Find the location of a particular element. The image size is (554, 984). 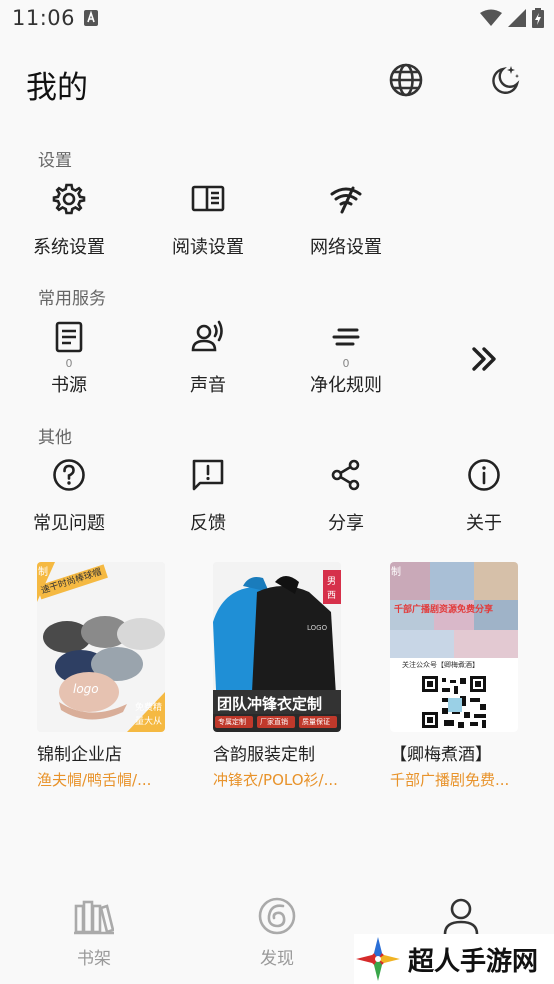

grid-item-label: 声音 is located at coordinates (208, 385).